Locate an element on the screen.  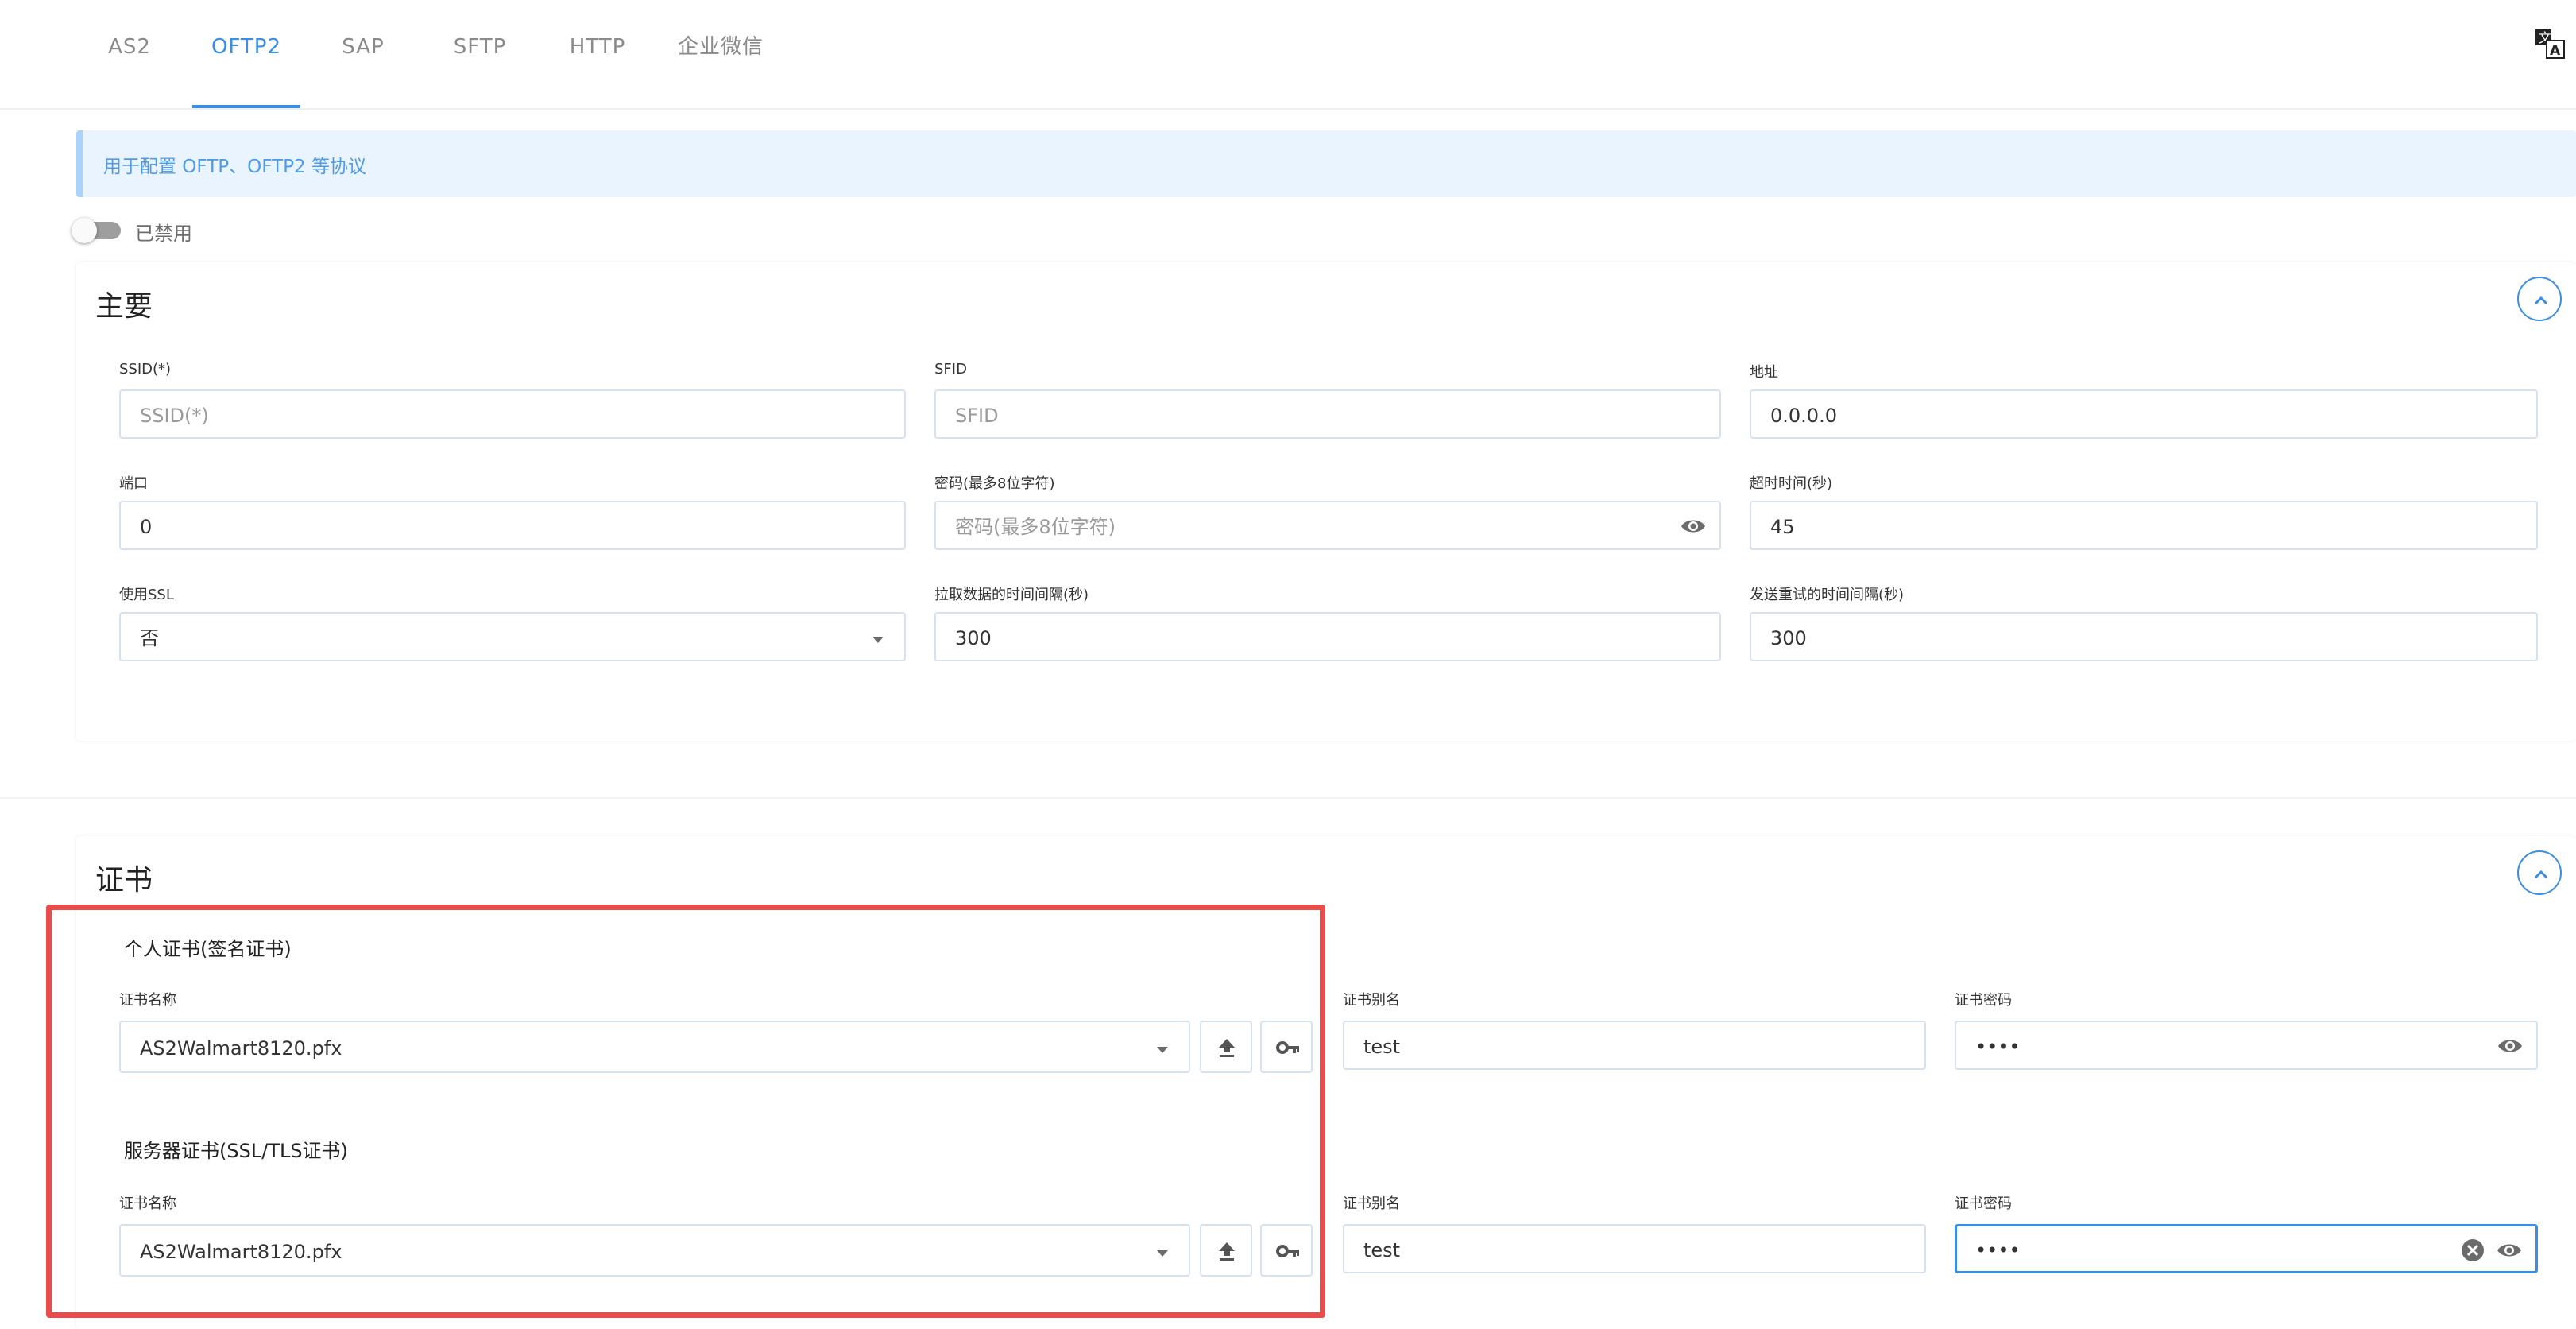
personal-cert-alias-label: 证书别名 is located at coordinates (1371, 1000).